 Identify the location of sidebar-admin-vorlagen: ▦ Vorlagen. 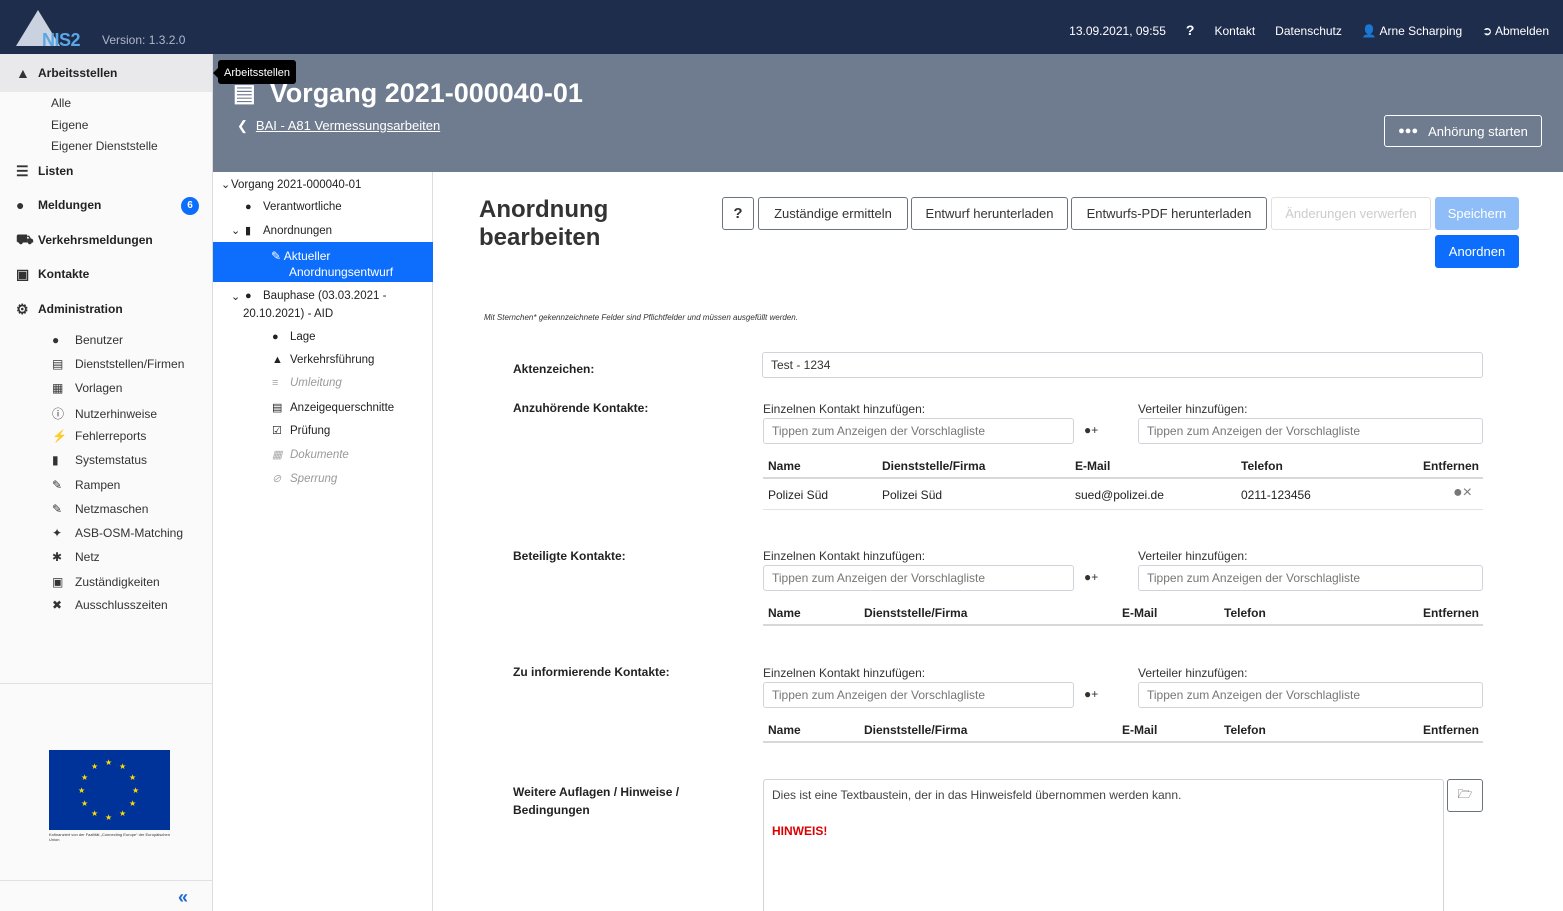
(87, 388).